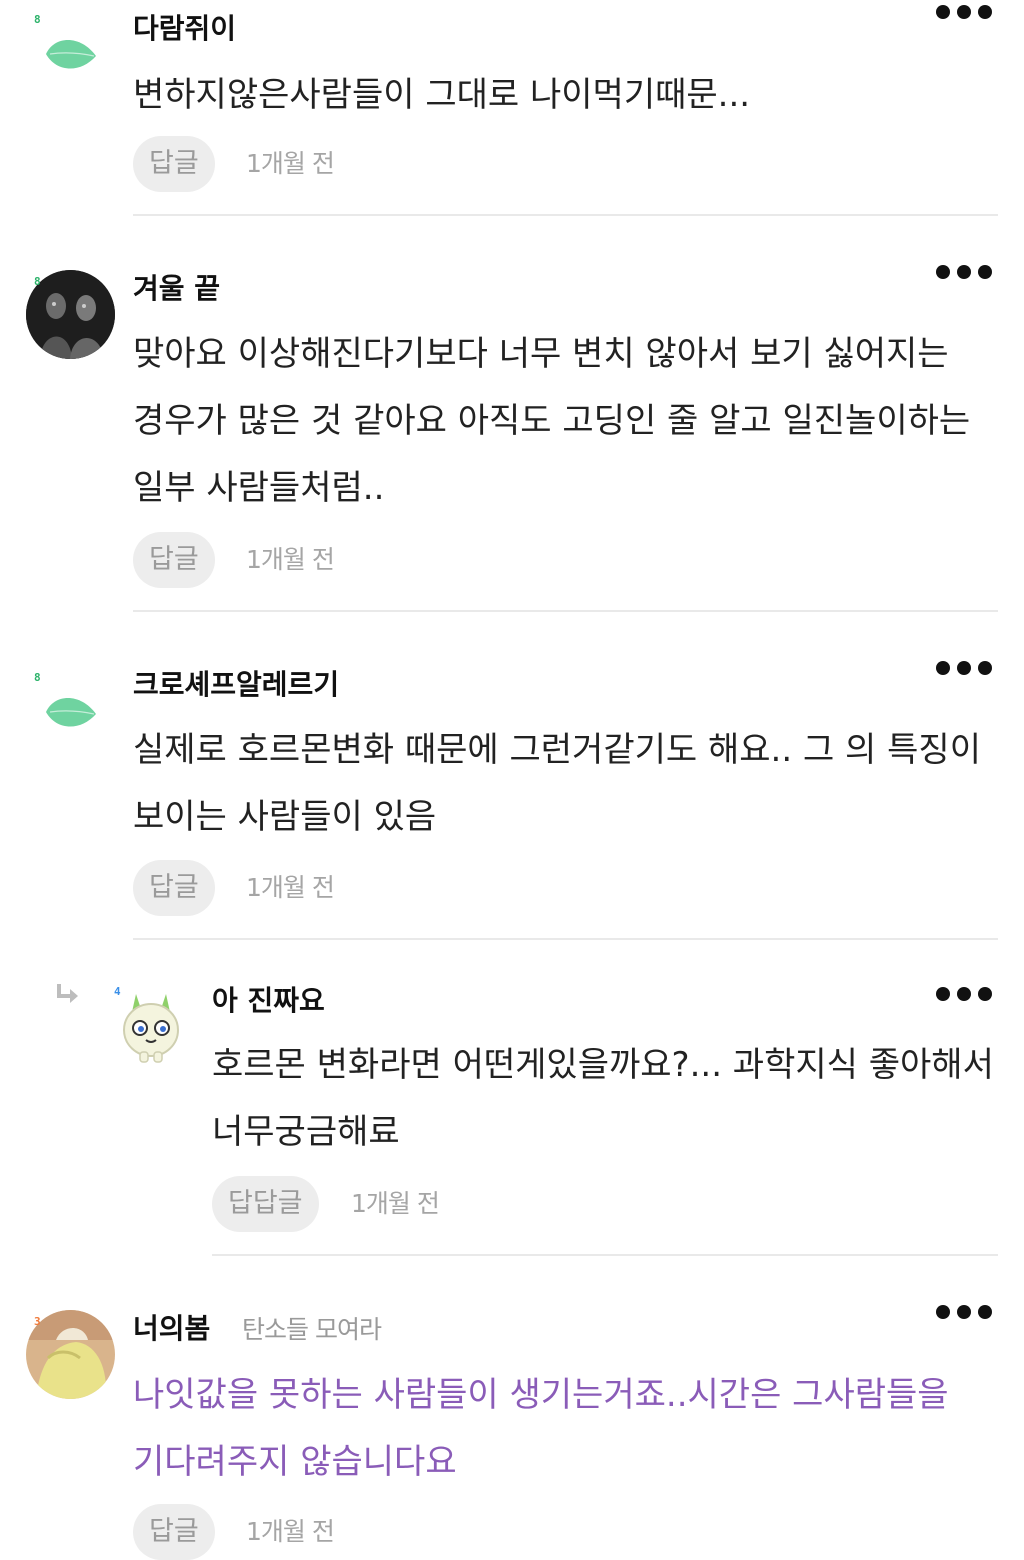 This screenshot has width=1024, height=1560. What do you see at coordinates (151, 1027) in the screenshot?
I see `character-avatar-icon` at bounding box center [151, 1027].